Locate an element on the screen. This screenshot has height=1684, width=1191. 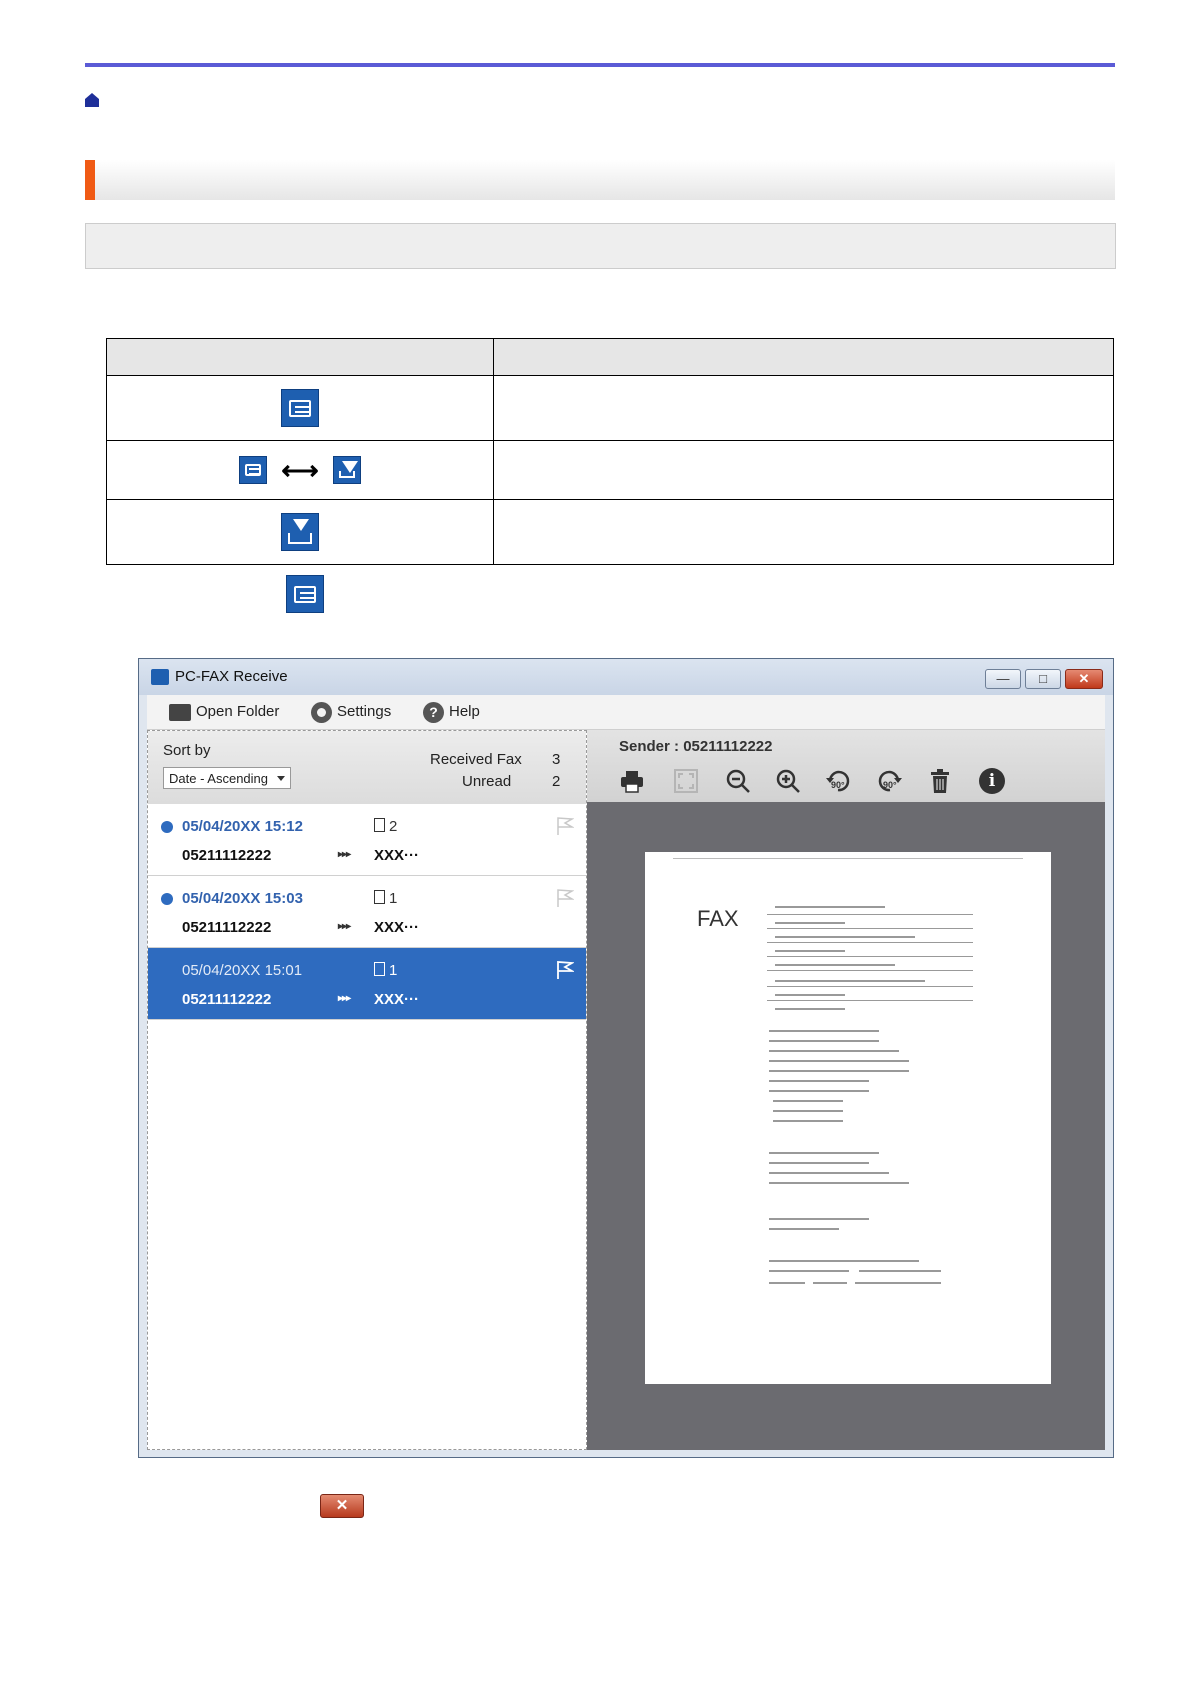
folder-icon is located at coordinates (180, 712).